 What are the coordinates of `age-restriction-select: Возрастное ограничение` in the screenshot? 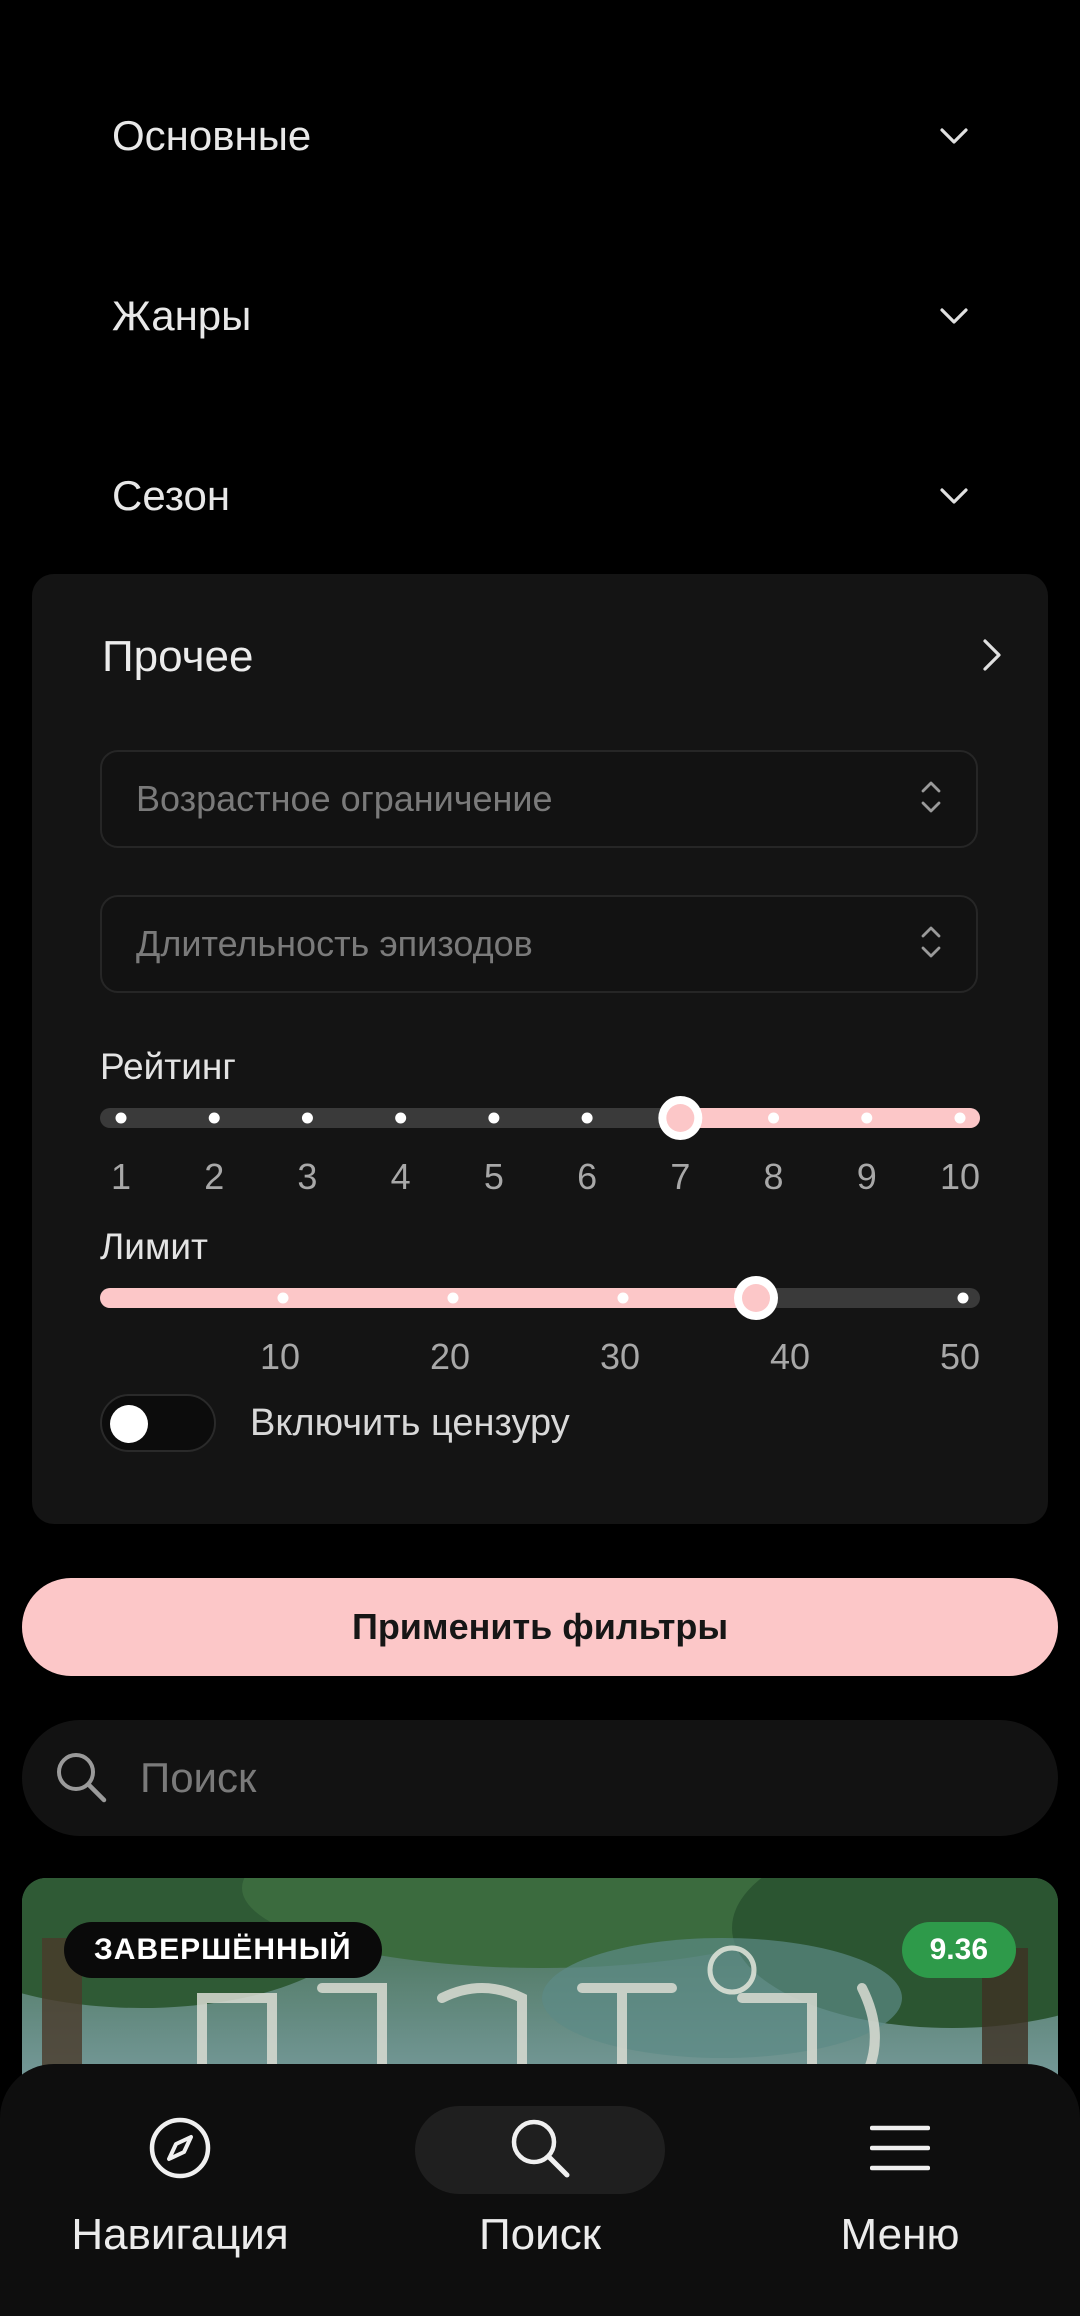 It's located at (539, 799).